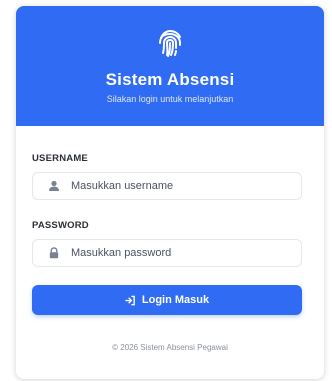 The height and width of the screenshot is (381, 332). Describe the element at coordinates (175, 300) in the screenshot. I see `login-button-label: Login Masuk` at that location.